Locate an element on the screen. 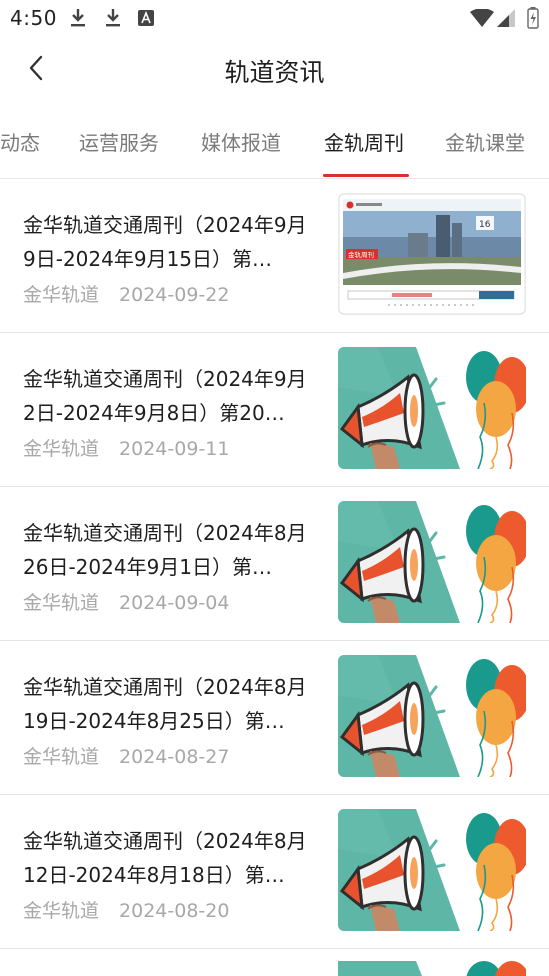 Image resolution: width=549 pixels, height=976 pixels. article-date: 2024-09-11 is located at coordinates (174, 449).